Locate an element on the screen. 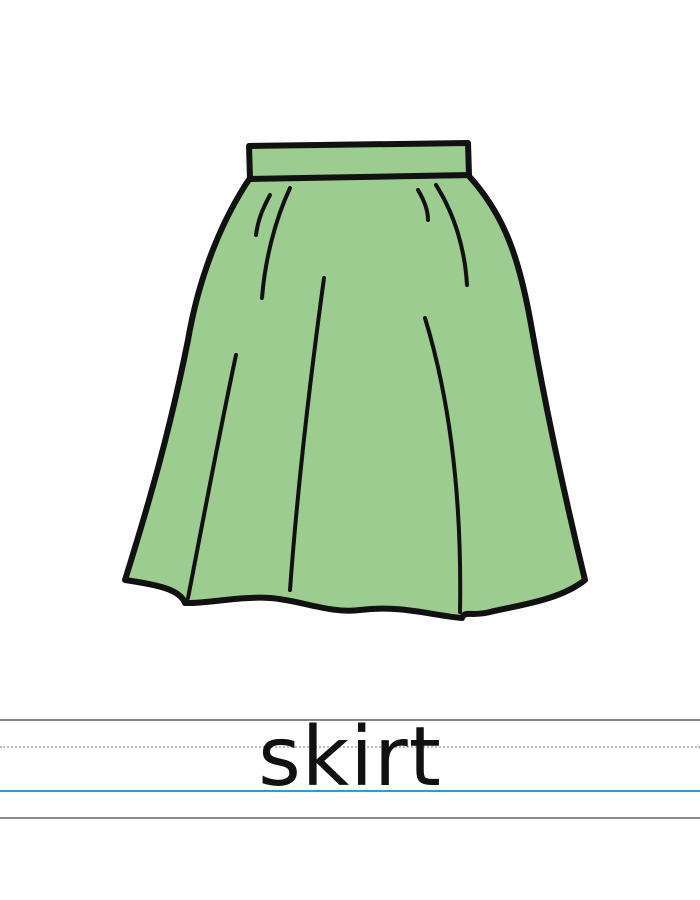 This screenshot has width=700, height=900. handwriting-guide: skirt is located at coordinates (350, 770).